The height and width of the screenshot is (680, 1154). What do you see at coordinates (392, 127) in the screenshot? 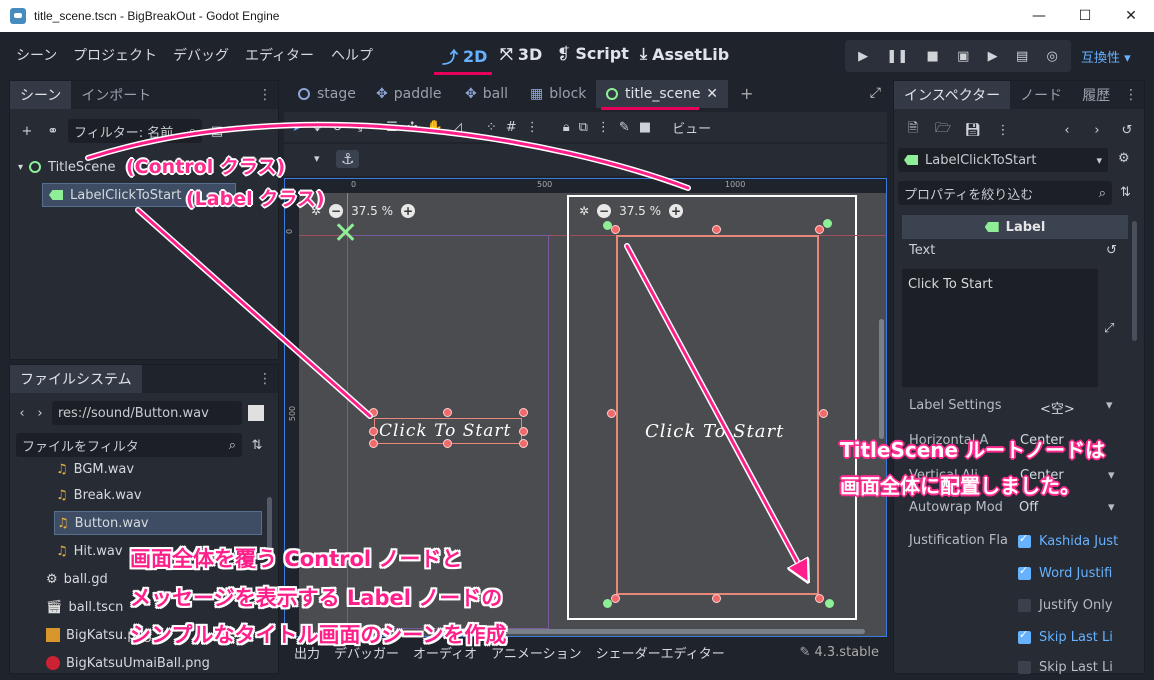
I see `list-select-icon: ☰` at bounding box center [392, 127].